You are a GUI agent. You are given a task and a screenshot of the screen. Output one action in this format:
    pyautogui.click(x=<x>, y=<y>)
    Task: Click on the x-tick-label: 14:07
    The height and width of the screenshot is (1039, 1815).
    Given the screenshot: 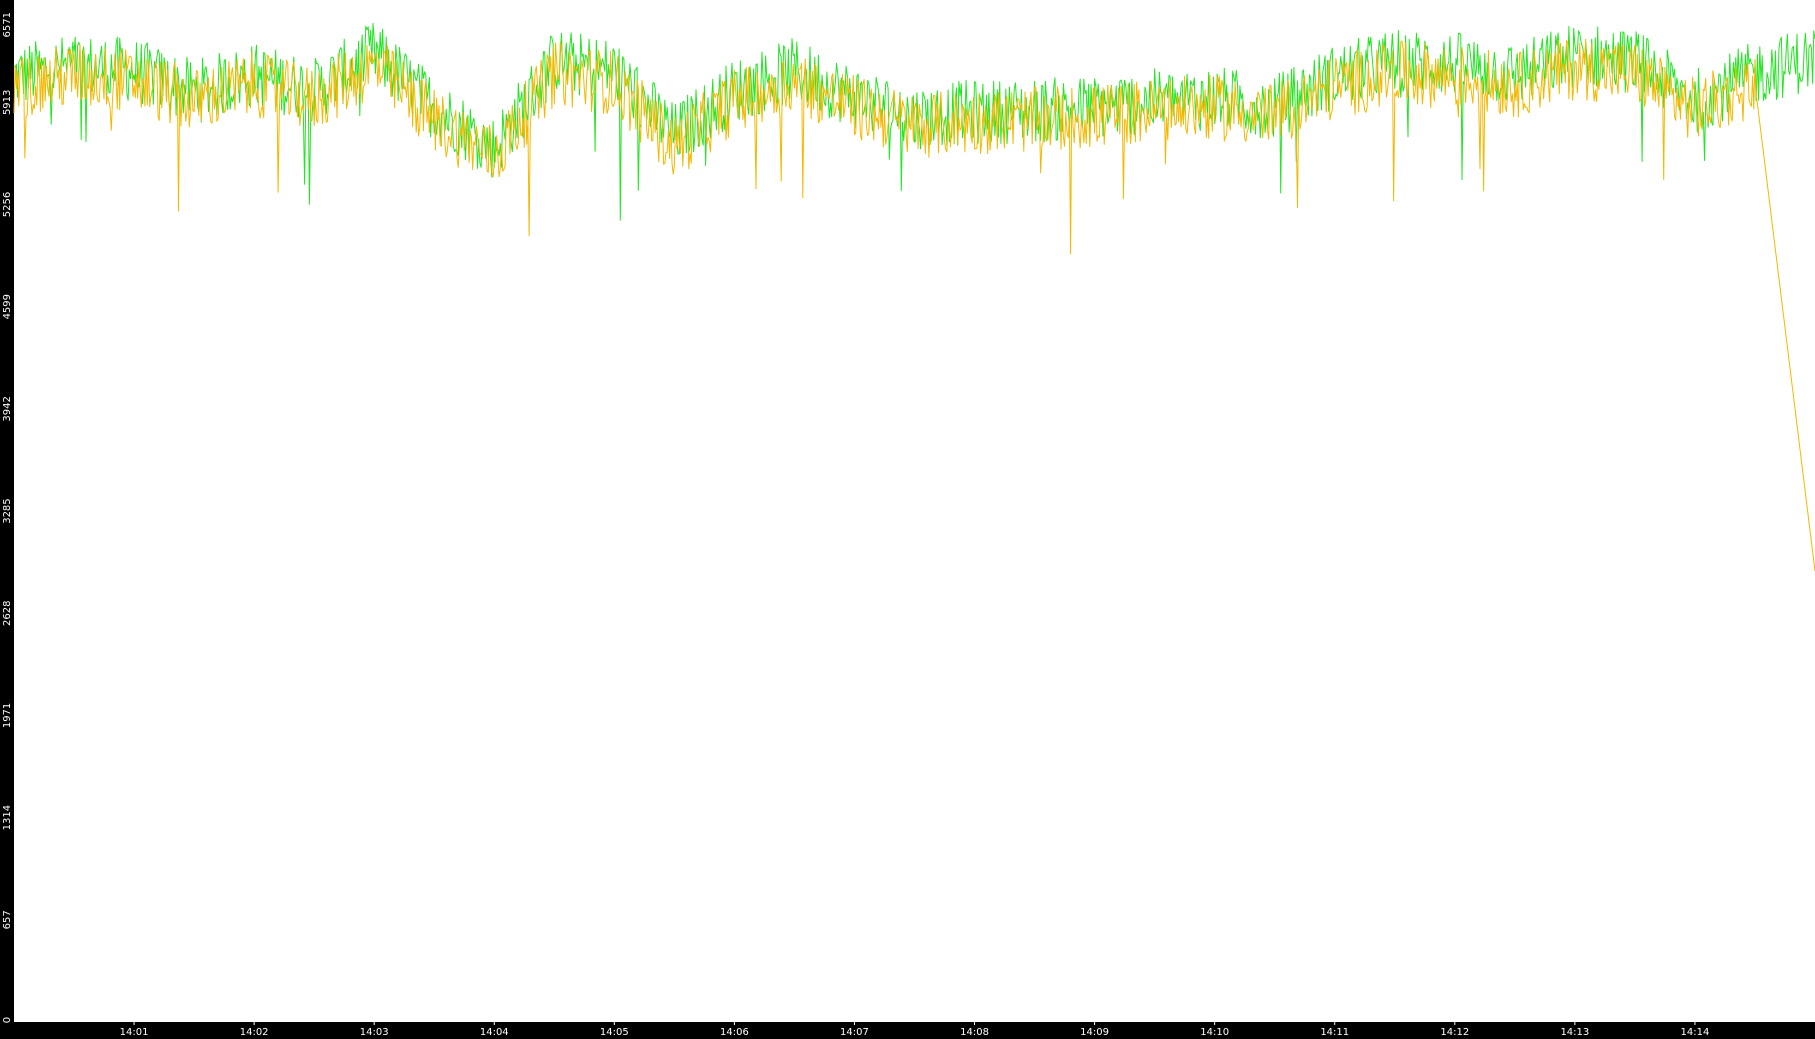 What is the action you would take?
    pyautogui.click(x=854, y=1032)
    